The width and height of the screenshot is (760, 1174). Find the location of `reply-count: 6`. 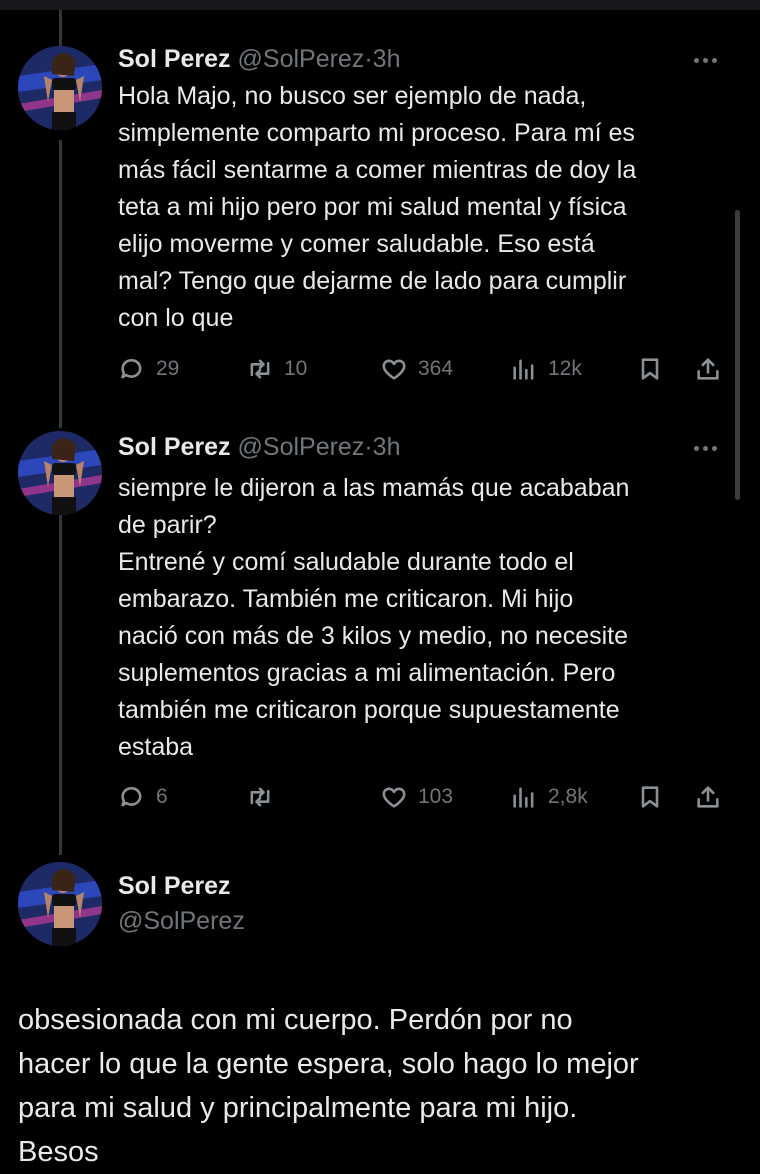

reply-count: 6 is located at coordinates (162, 796).